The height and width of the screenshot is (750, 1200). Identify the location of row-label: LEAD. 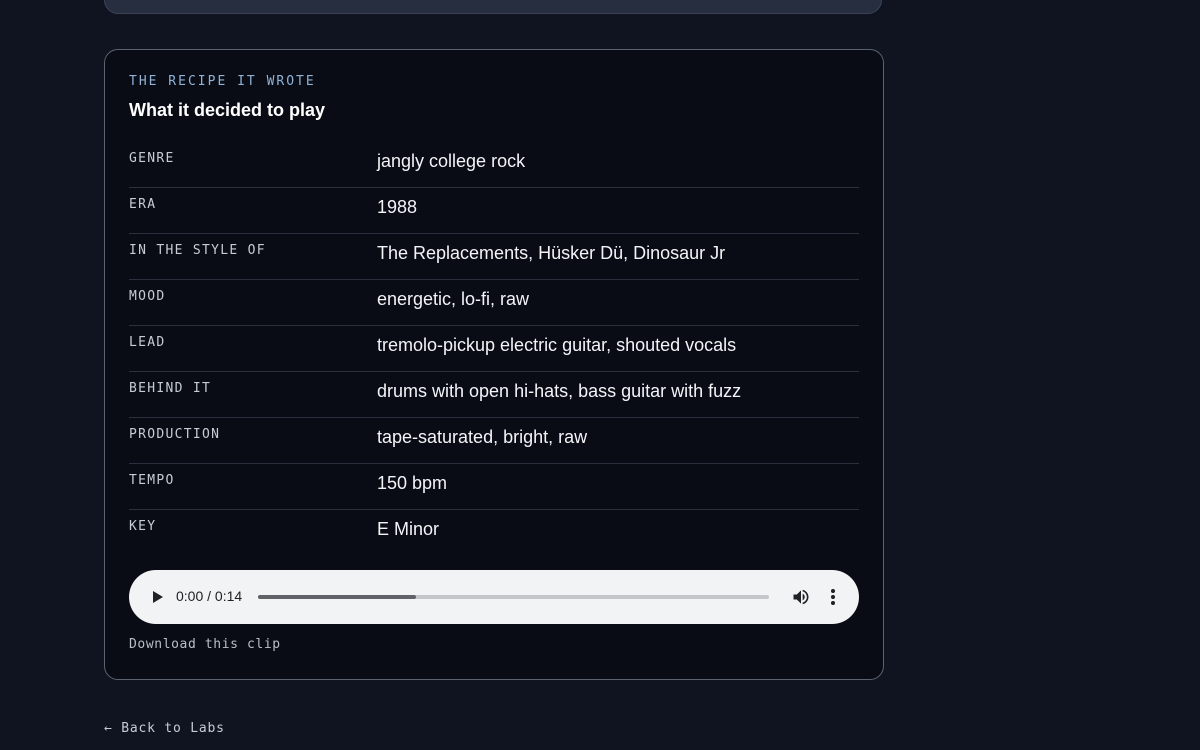
(147, 342).